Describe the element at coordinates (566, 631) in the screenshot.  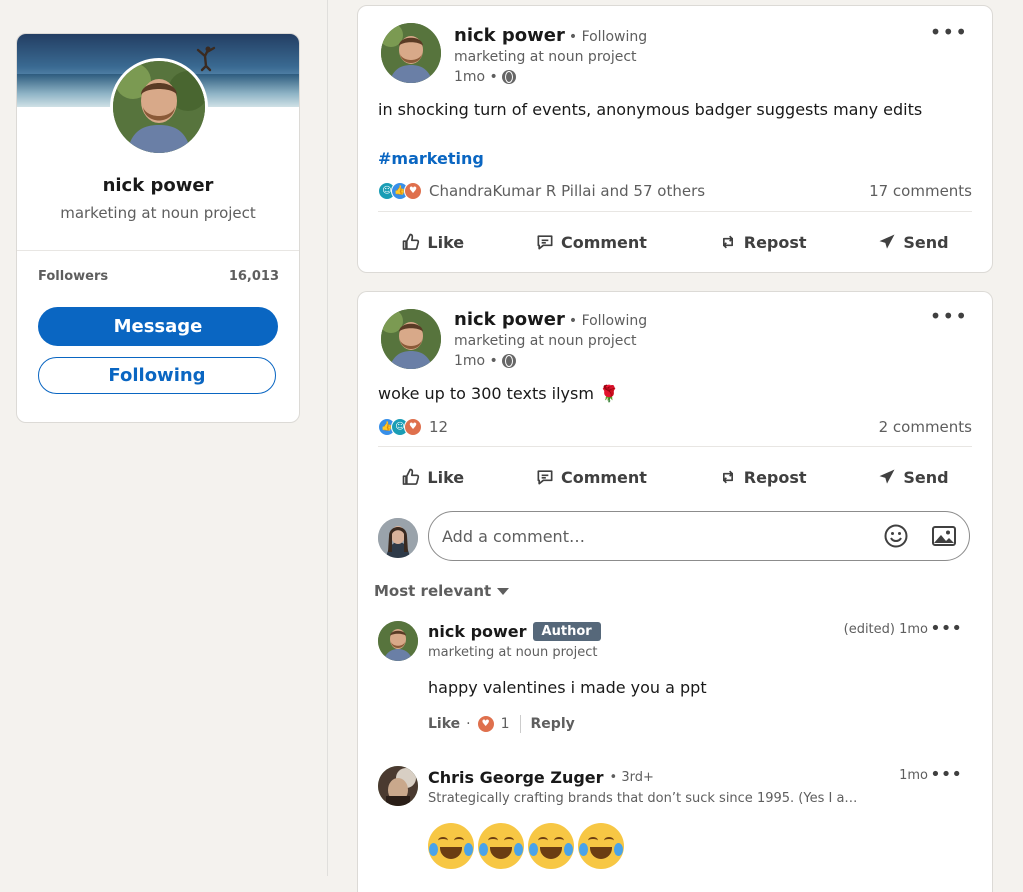
I see `author-badge: Author` at that location.